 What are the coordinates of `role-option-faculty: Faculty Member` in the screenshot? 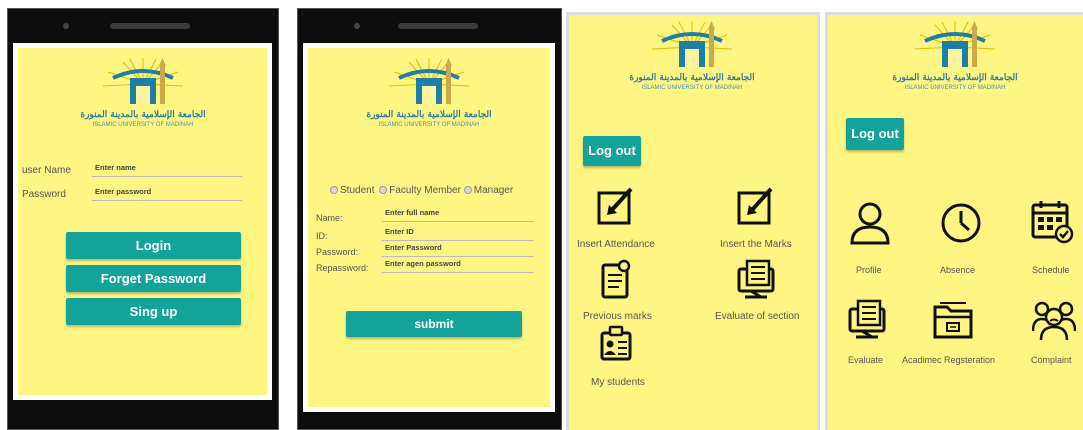 It's located at (419, 190).